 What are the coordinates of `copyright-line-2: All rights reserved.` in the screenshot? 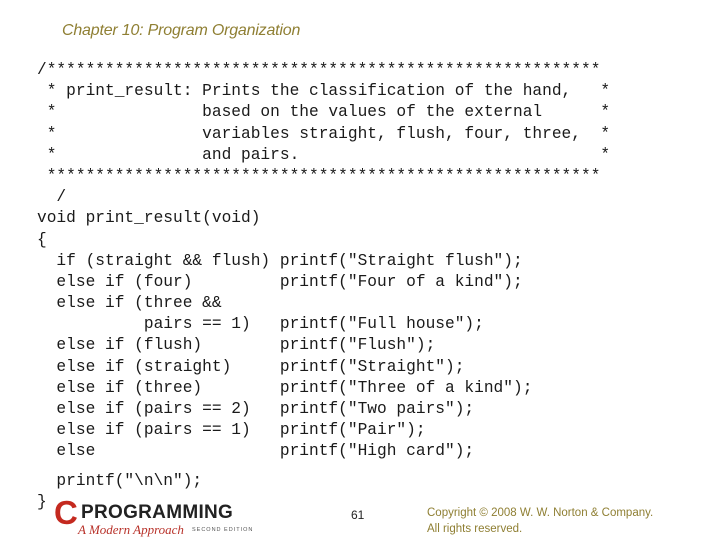 It's located at (475, 529).